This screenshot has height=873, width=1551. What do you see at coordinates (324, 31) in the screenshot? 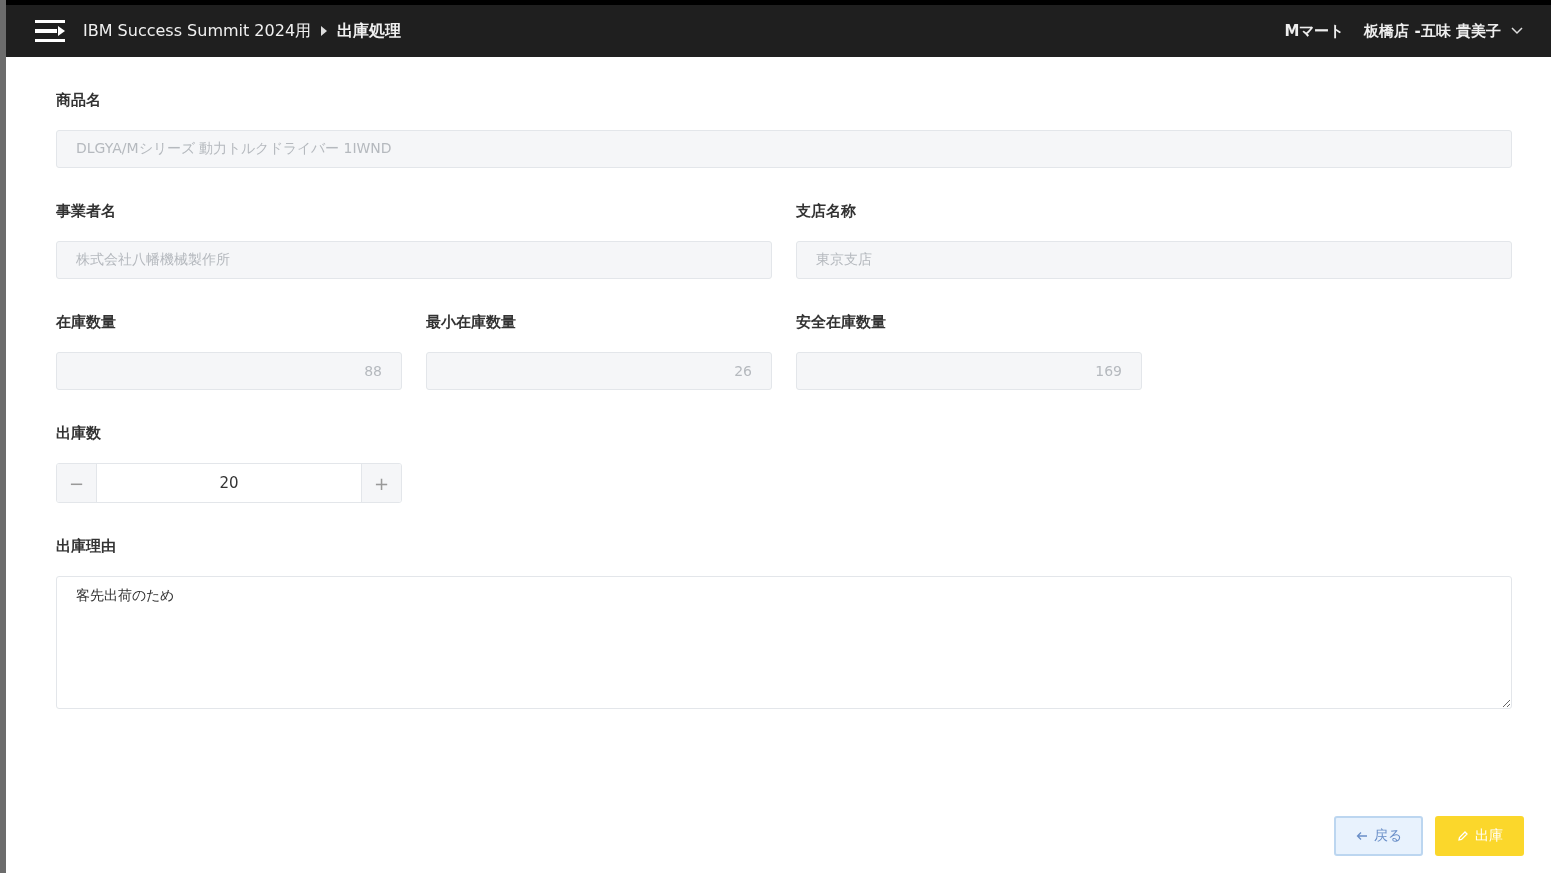
I see `caret-icon` at bounding box center [324, 31].